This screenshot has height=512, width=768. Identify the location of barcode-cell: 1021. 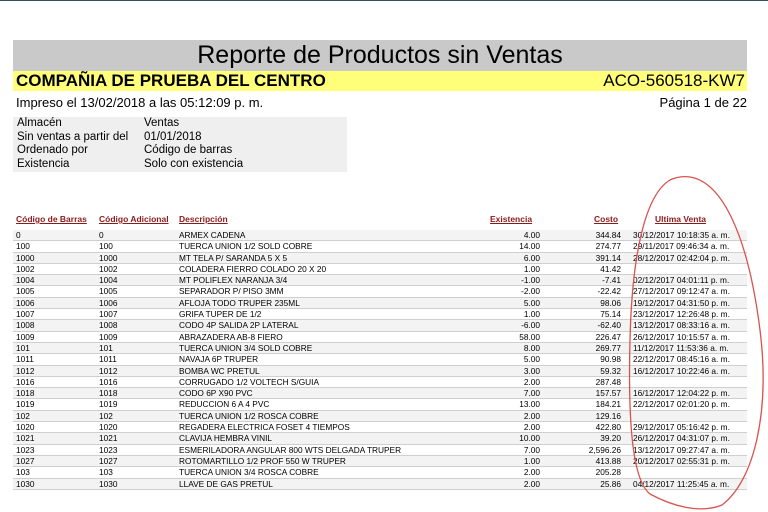
(25, 438).